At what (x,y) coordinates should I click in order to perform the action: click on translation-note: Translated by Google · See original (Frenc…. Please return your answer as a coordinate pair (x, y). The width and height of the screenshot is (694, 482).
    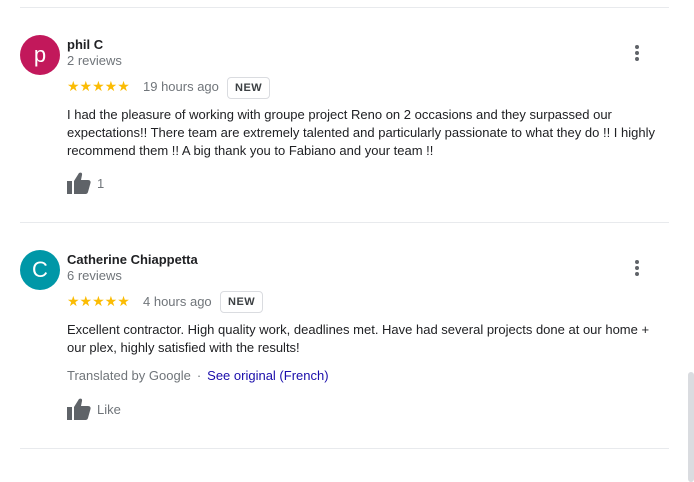
    Looking at the image, I should click on (198, 375).